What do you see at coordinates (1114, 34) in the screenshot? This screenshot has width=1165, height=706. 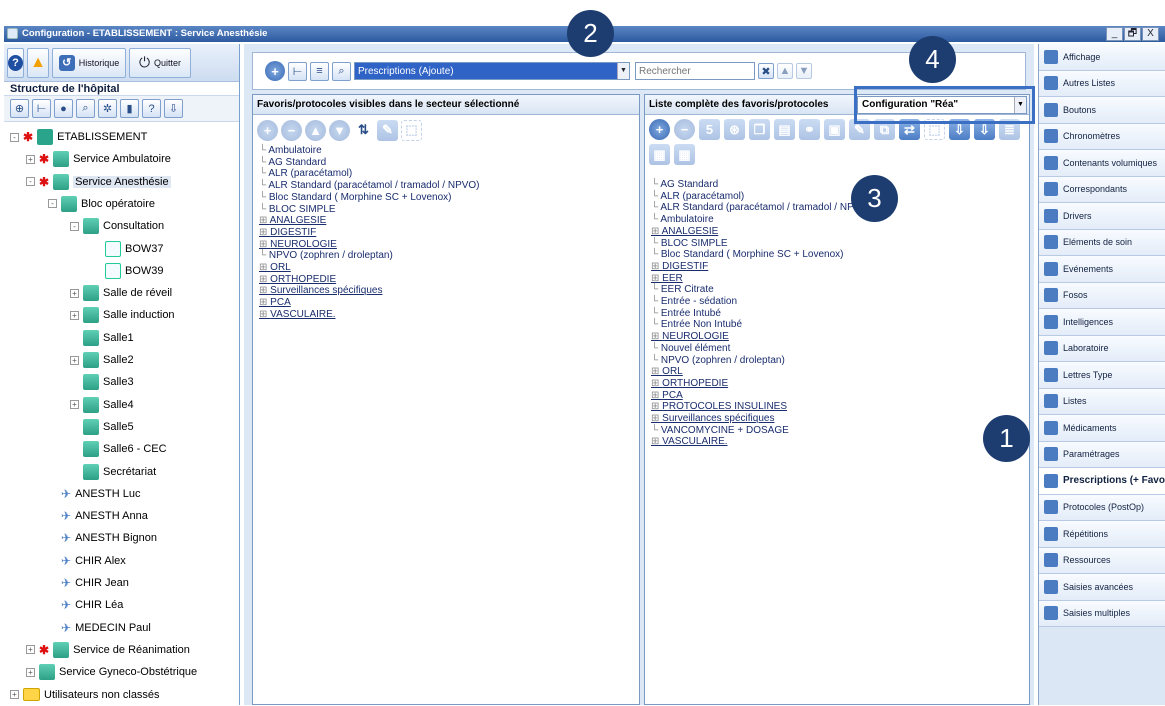 I see `minimize-button: _` at bounding box center [1114, 34].